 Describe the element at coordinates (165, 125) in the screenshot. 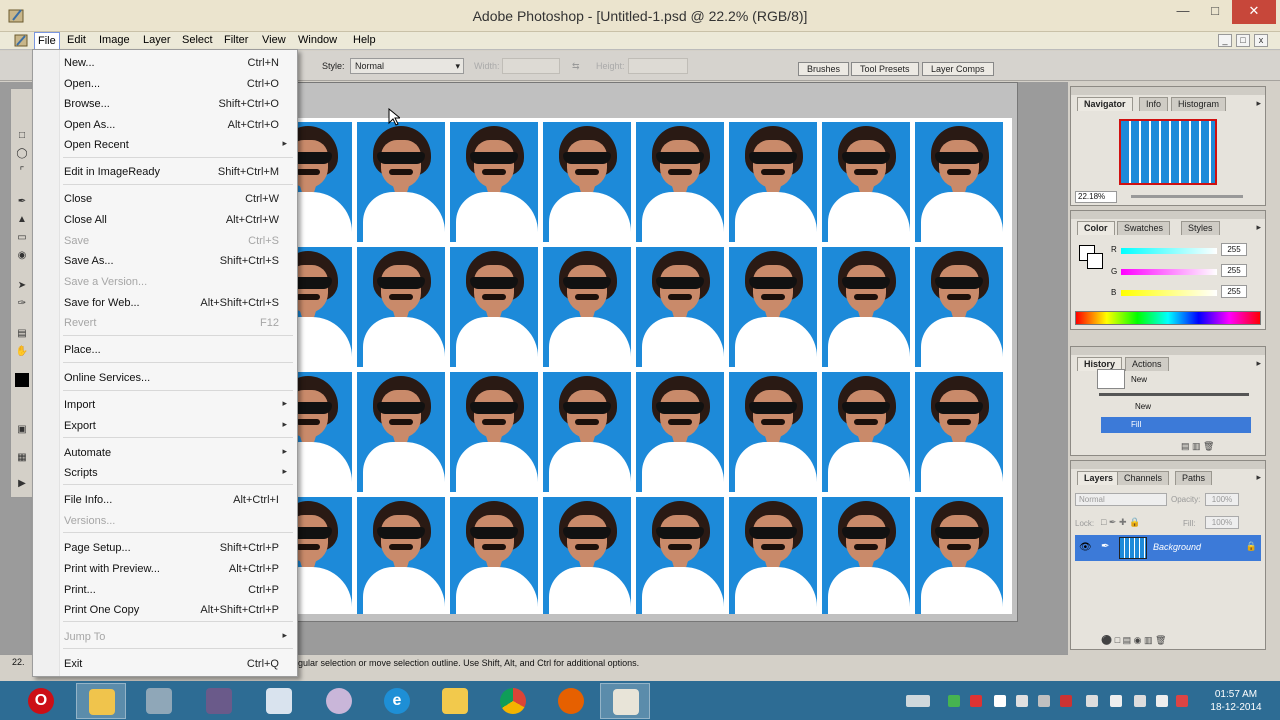

I see `menu-item-open-as: Open As... Alt+Ctrl+O` at that location.